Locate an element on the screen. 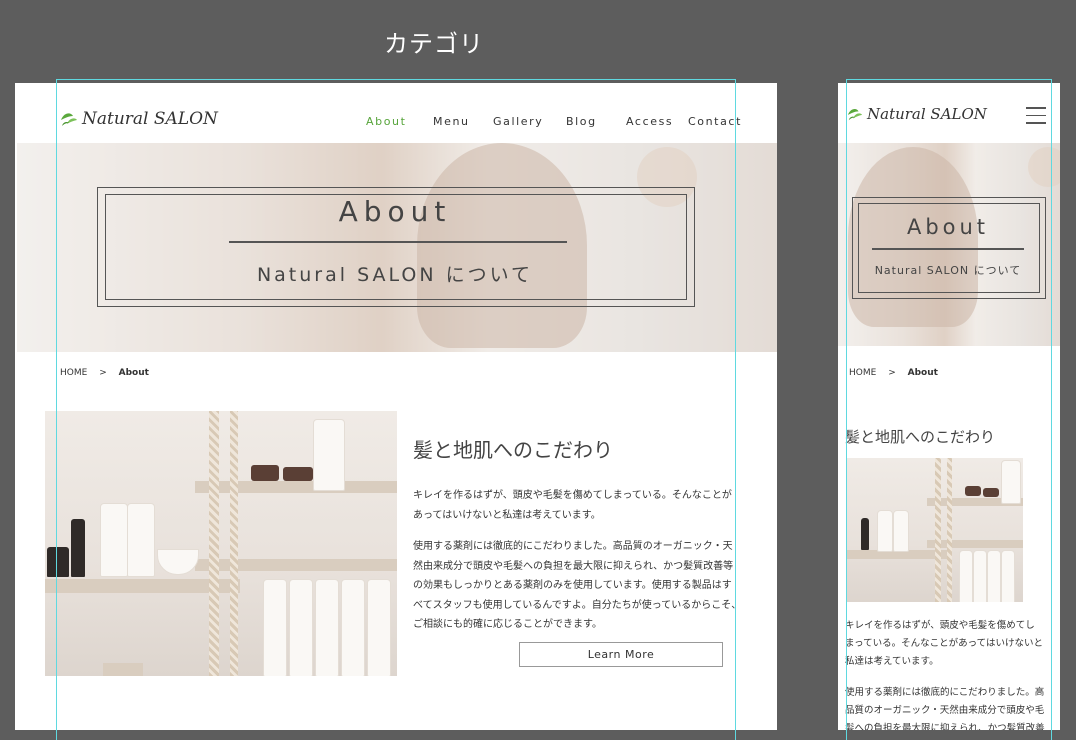 This screenshot has width=1076, height=740. page-title: カテゴリ is located at coordinates (434, 44).